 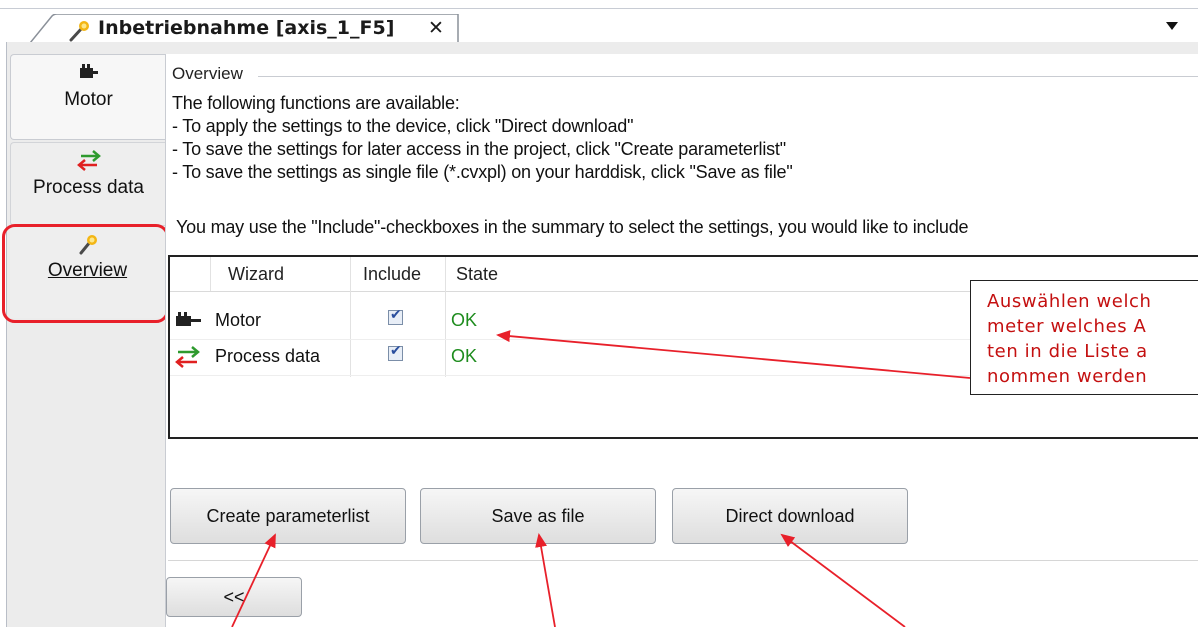 I want to click on magic-wand-icon, so click(x=79, y=31).